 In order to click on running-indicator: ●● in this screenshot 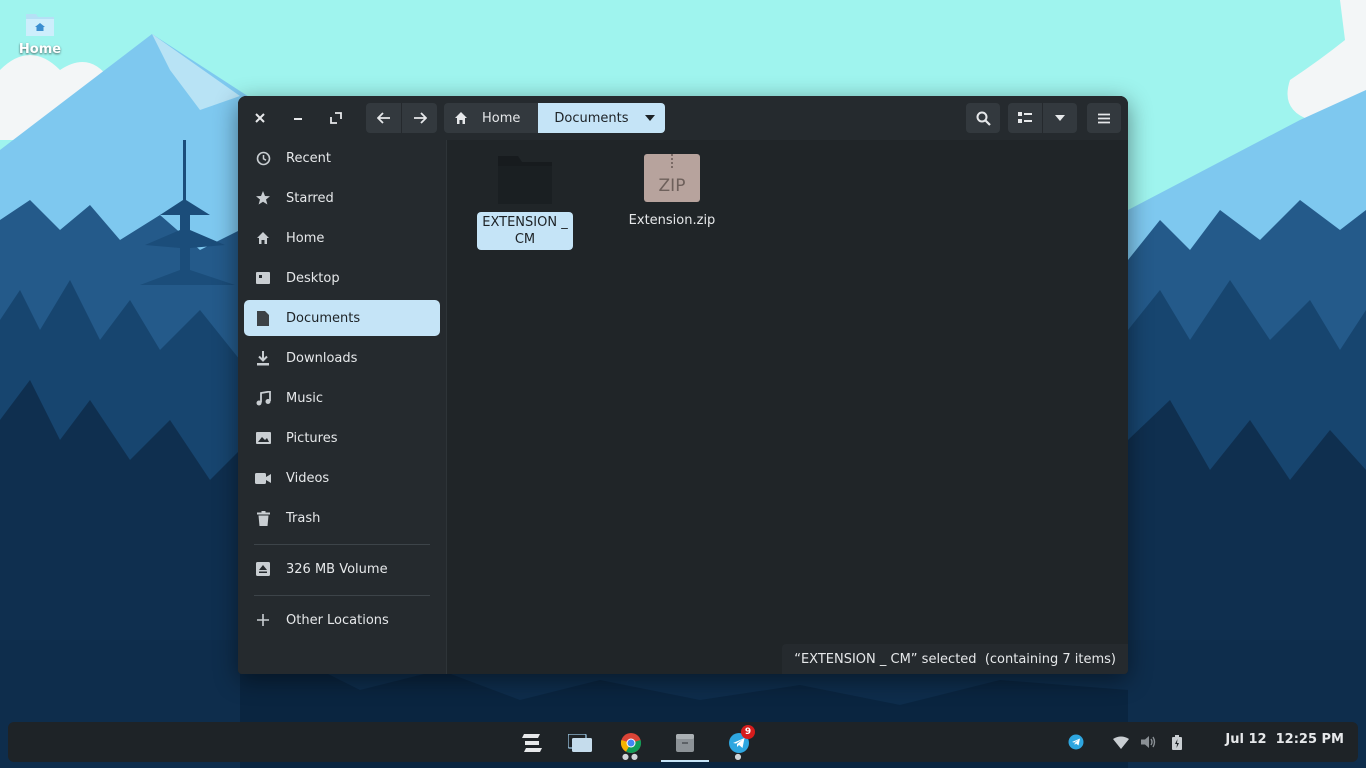, I will do `click(631, 756)`.